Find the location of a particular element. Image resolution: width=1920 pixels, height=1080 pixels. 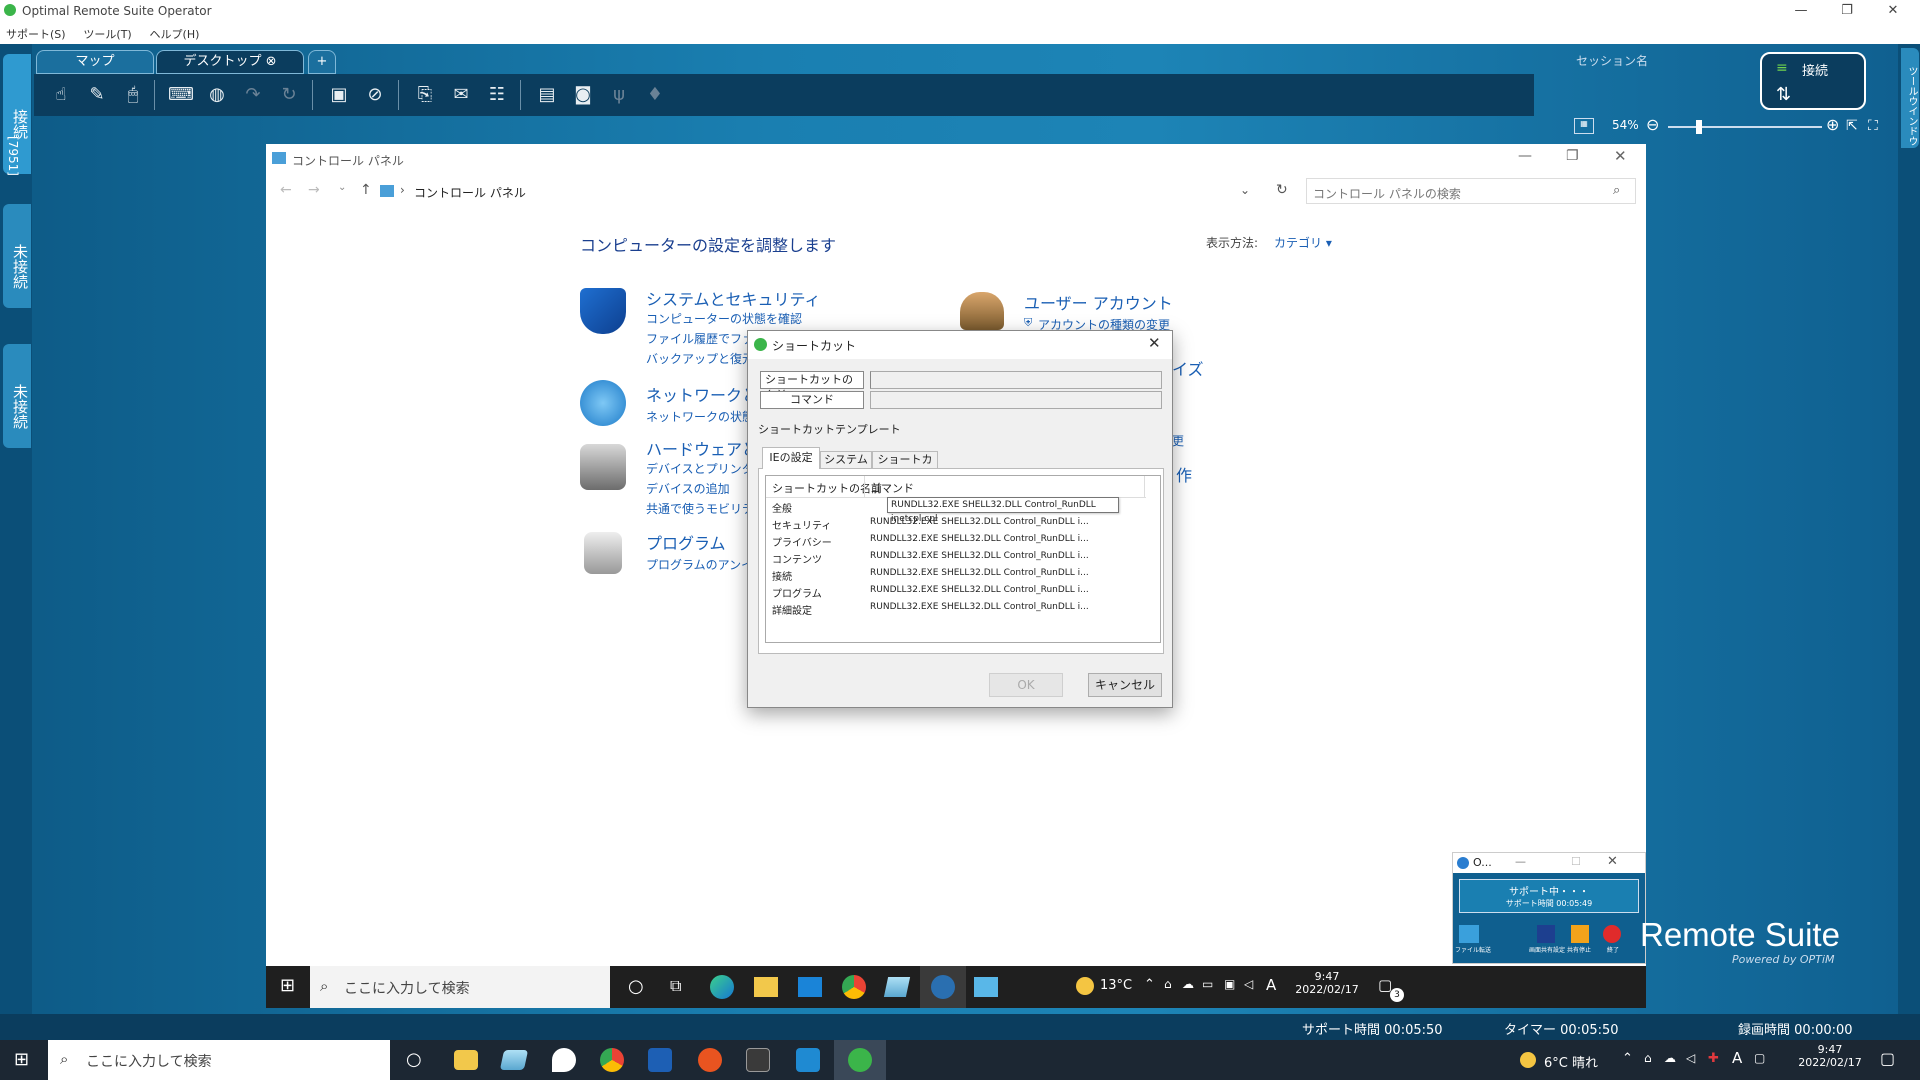

chrome-icon is located at coordinates (854, 987).